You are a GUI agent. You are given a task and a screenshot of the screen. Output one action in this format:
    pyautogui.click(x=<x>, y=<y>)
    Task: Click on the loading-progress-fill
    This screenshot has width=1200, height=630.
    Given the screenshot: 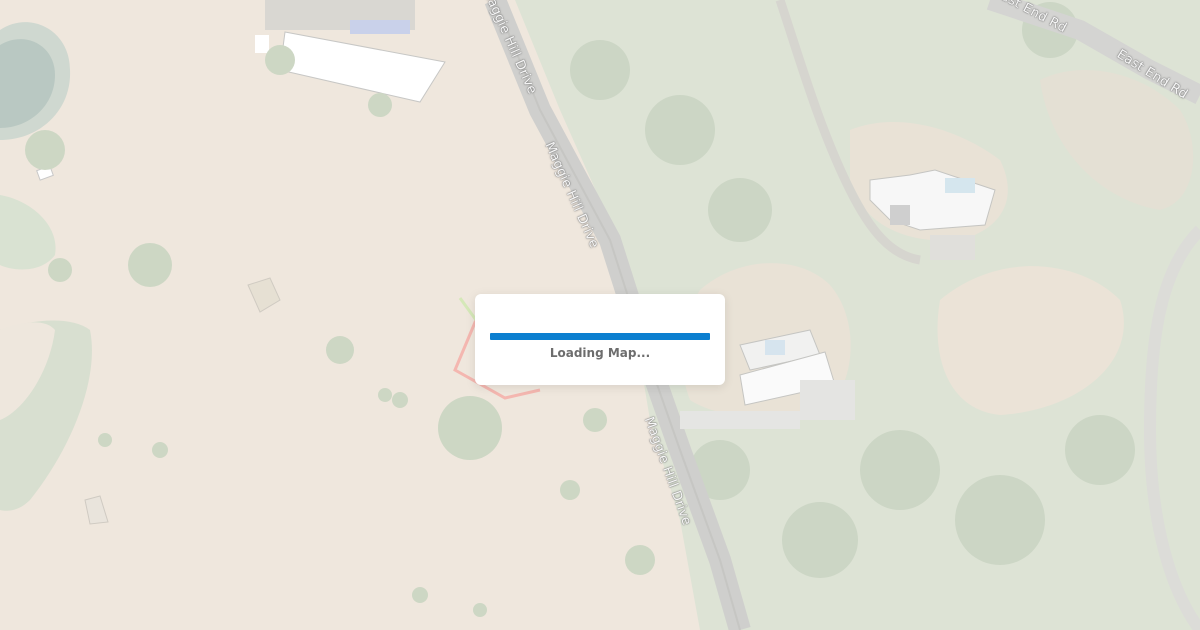 What is the action you would take?
    pyautogui.click(x=600, y=336)
    